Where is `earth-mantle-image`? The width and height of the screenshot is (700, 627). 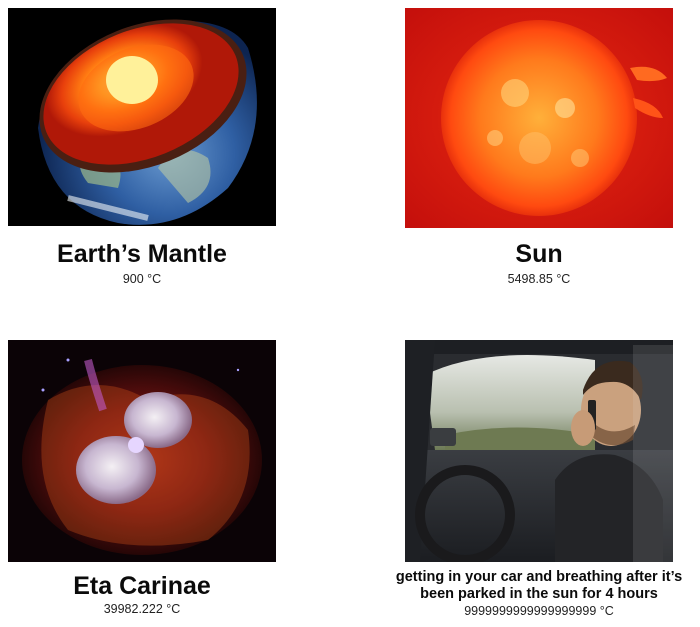 earth-mantle-image is located at coordinates (142, 117).